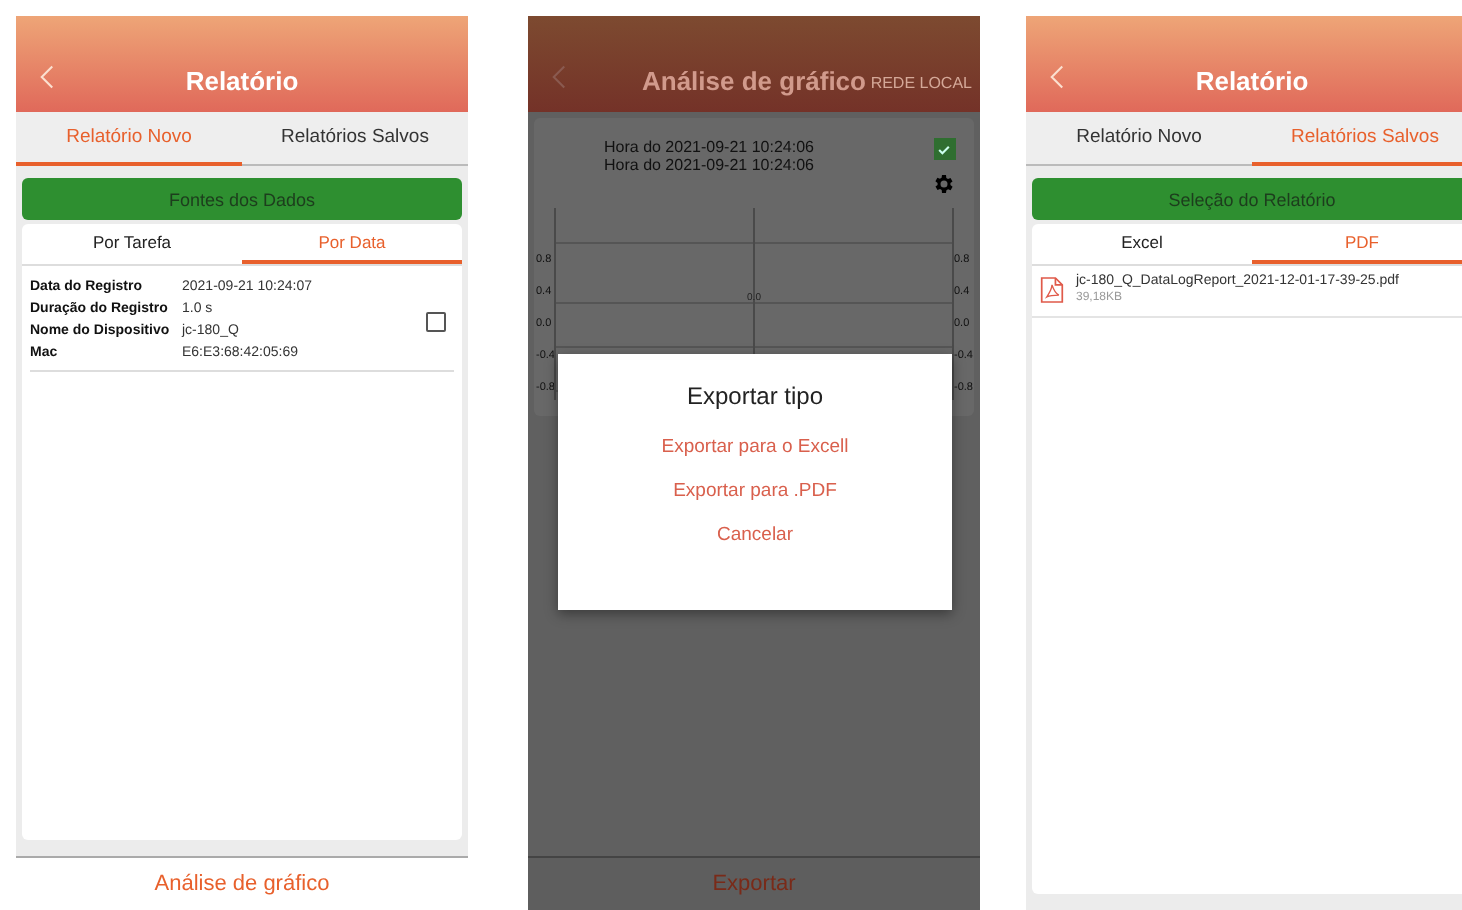 The height and width of the screenshot is (910, 1462). I want to click on checkmark-icon, so click(944, 149).